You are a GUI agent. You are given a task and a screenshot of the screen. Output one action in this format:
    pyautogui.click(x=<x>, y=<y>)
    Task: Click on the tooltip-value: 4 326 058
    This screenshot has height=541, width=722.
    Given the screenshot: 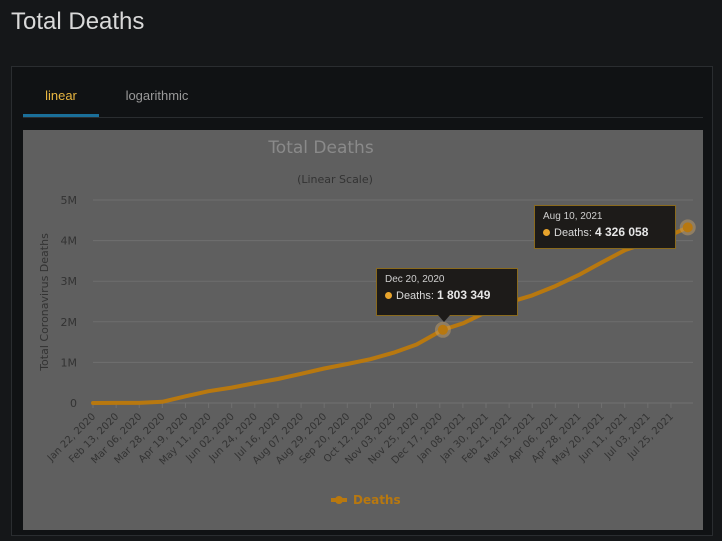 What is the action you would take?
    pyautogui.click(x=621, y=232)
    